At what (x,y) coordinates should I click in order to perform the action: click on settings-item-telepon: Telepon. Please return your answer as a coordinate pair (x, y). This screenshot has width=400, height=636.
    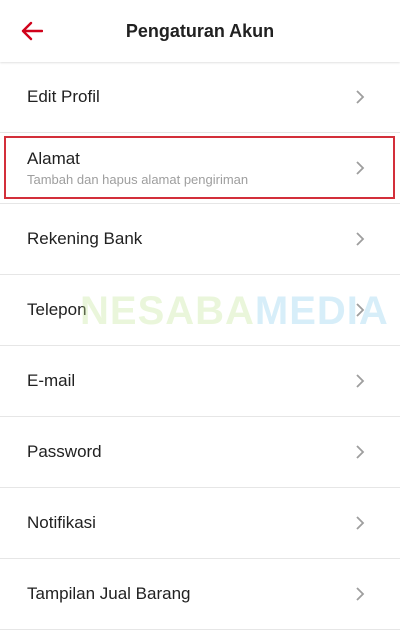
    Looking at the image, I should click on (200, 310).